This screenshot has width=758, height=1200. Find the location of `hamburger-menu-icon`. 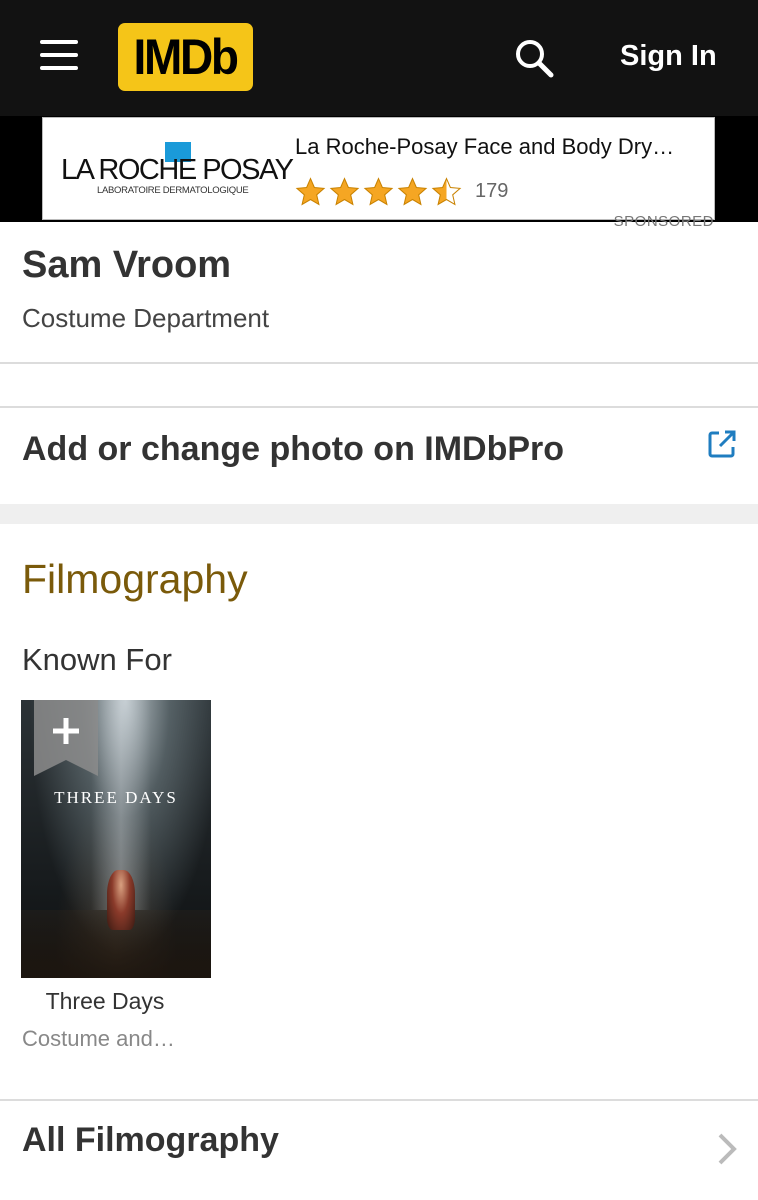

hamburger-menu-icon is located at coordinates (59, 56).